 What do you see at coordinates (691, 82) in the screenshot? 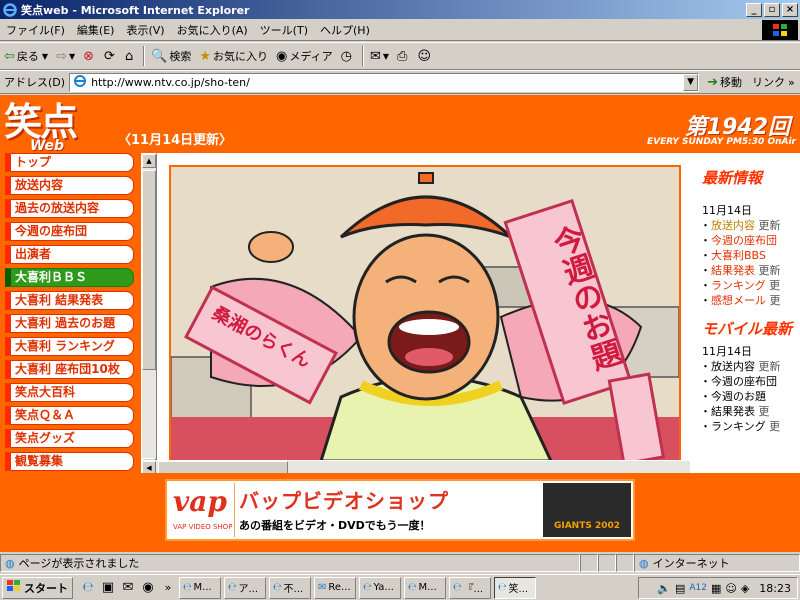
I see `address-dropdown-icon: ▼` at bounding box center [691, 82].